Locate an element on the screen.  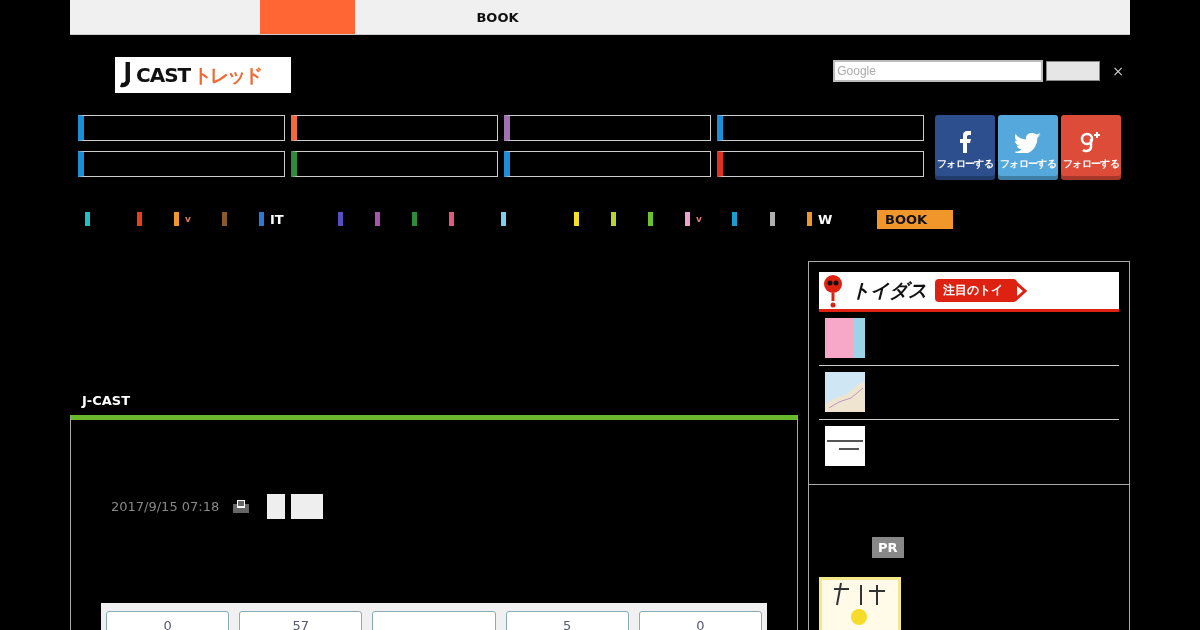
reaction-count: 5 is located at coordinates (567, 620).